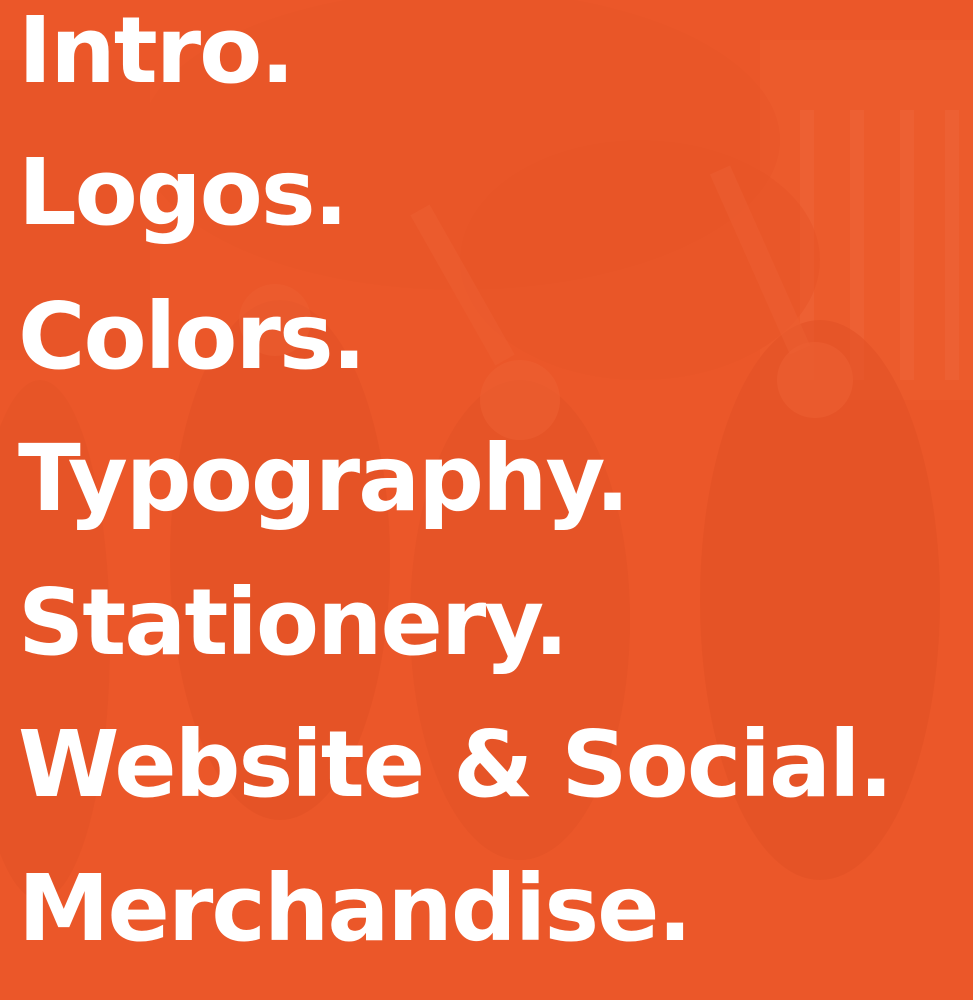  Describe the element at coordinates (156, 51) in the screenshot. I see `menu-item-intro: Intro.` at that location.